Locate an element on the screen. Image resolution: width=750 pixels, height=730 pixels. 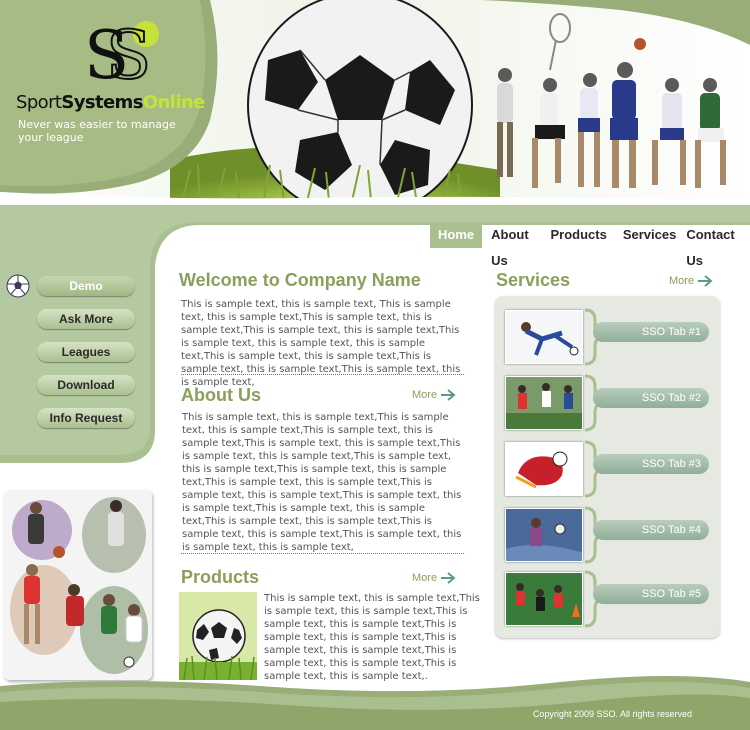
service-tab-1: SSO Tab #1 is located at coordinates (651, 332).